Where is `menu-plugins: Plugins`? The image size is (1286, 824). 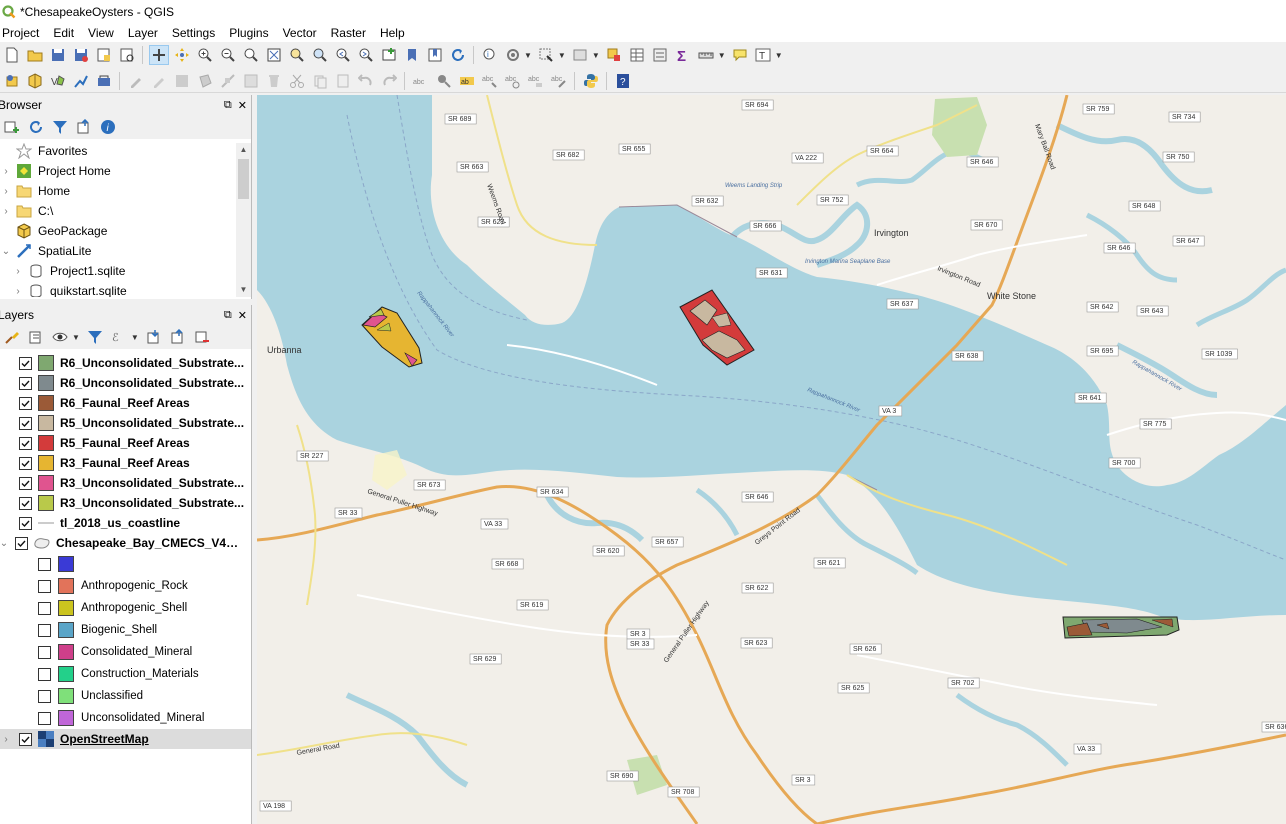
menu-plugins: Plugins is located at coordinates (251, 33).